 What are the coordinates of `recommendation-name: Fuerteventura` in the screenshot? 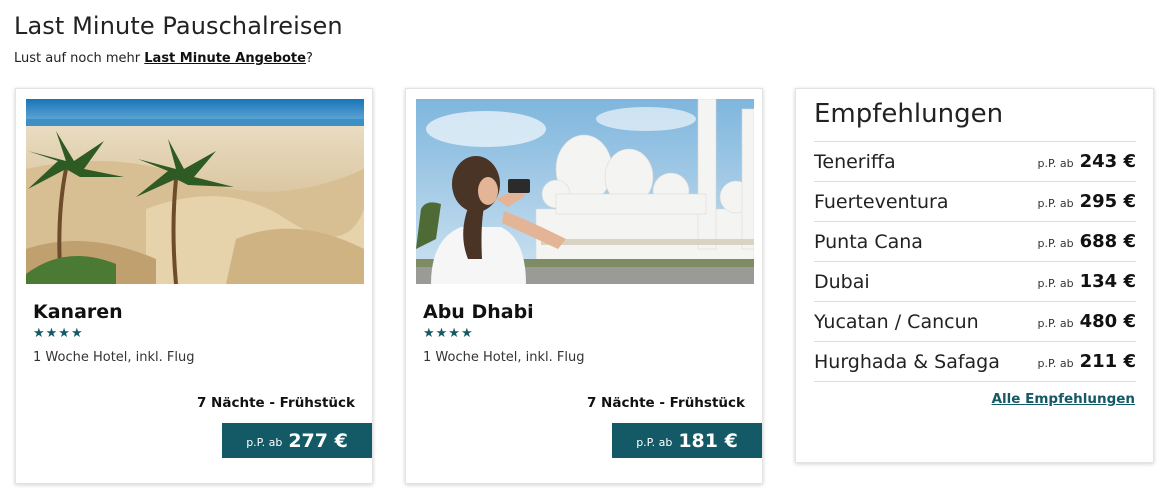 It's located at (881, 201).